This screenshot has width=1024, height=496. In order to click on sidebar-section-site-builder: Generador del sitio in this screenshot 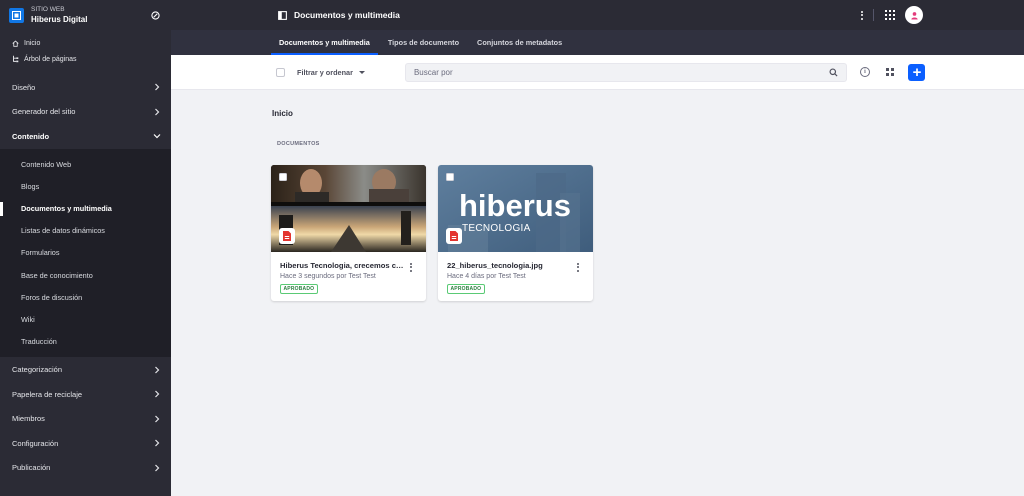, I will do `click(85, 112)`.